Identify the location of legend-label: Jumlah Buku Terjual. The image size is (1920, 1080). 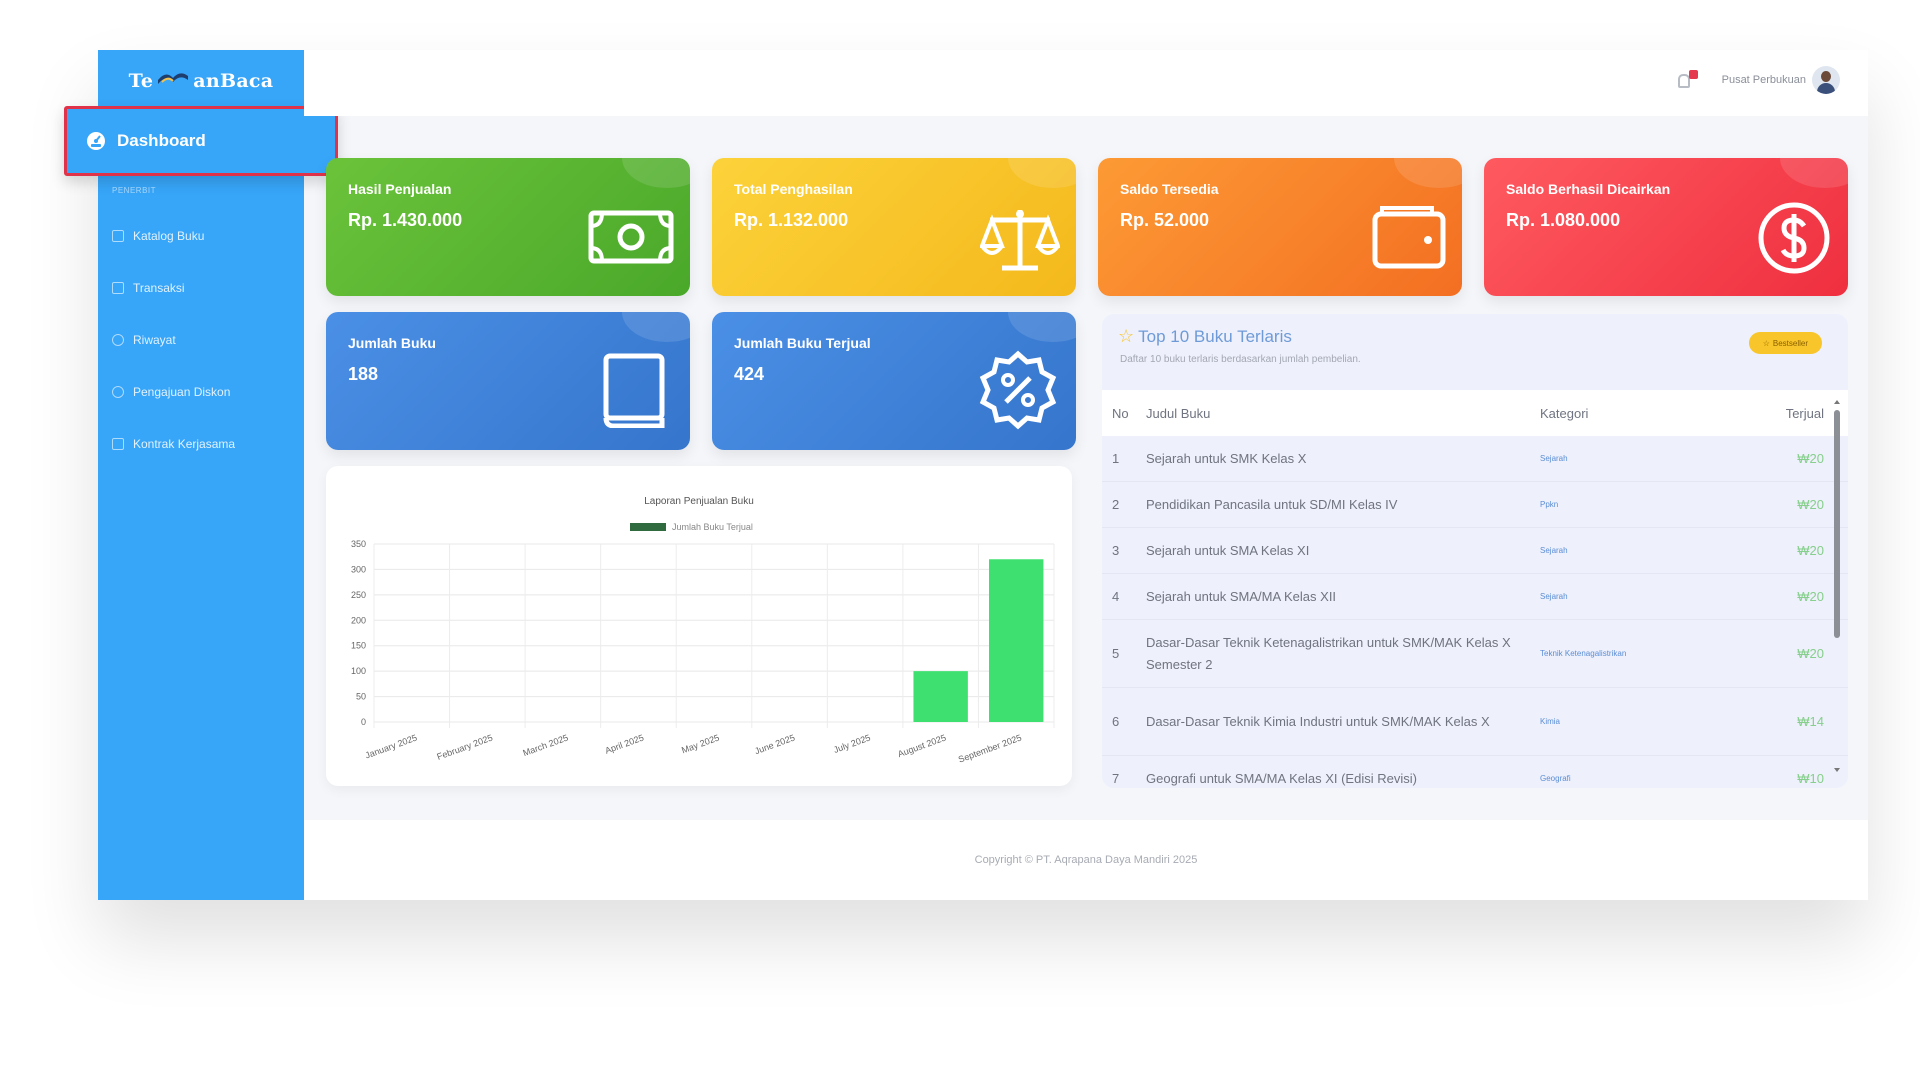
(712, 527).